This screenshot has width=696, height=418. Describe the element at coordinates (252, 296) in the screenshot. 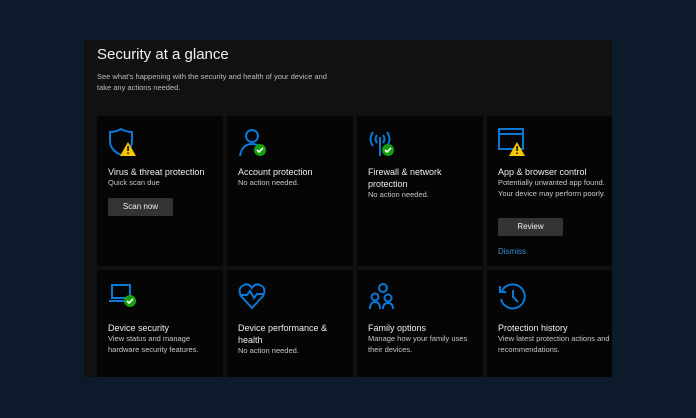

I see `heart-pulse-icon` at that location.